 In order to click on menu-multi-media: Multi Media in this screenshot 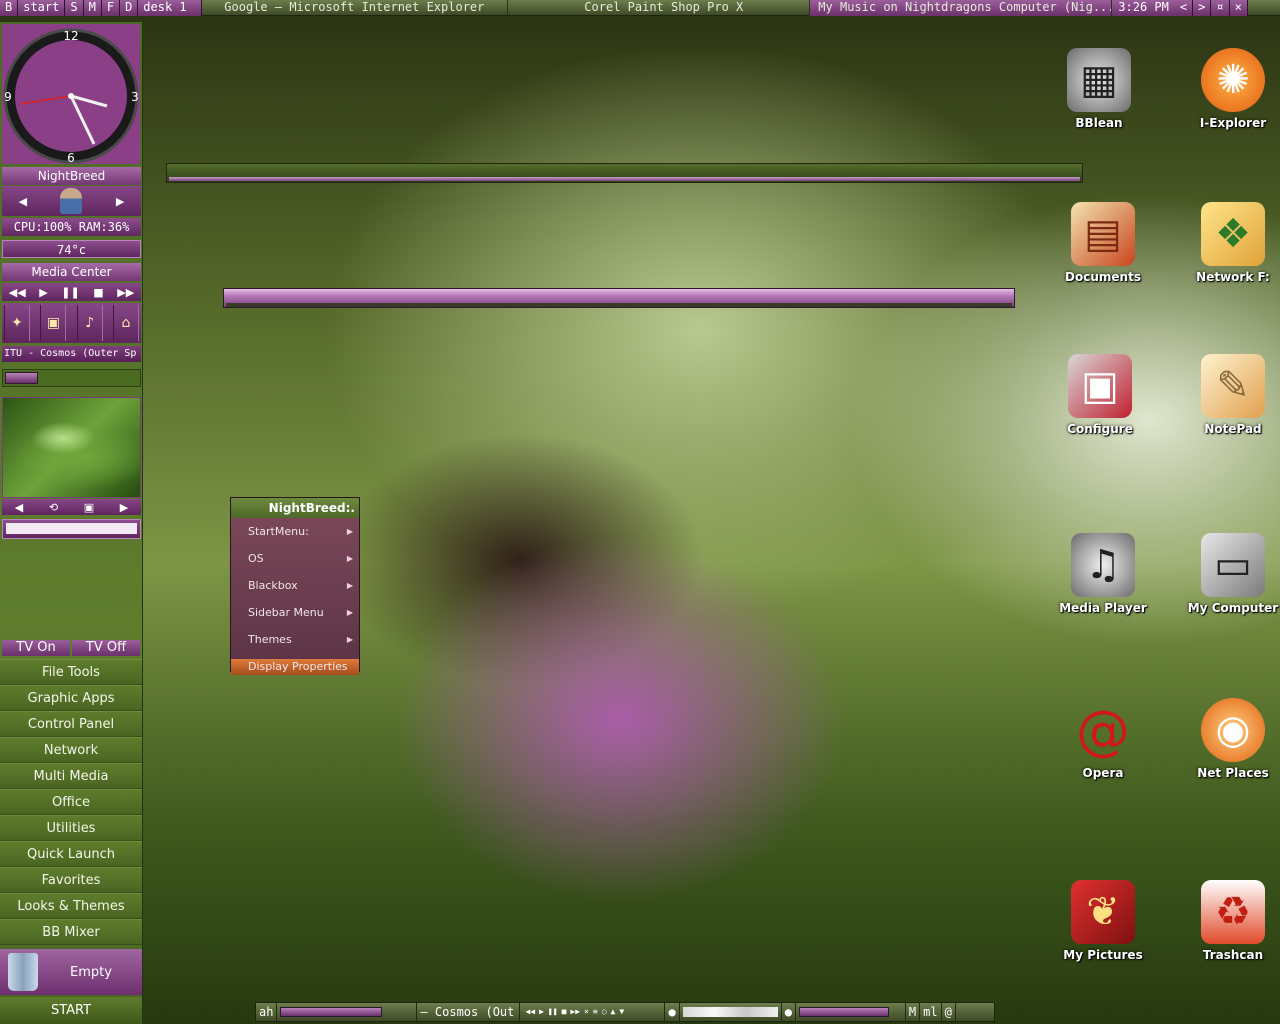, I will do `click(71, 776)`.